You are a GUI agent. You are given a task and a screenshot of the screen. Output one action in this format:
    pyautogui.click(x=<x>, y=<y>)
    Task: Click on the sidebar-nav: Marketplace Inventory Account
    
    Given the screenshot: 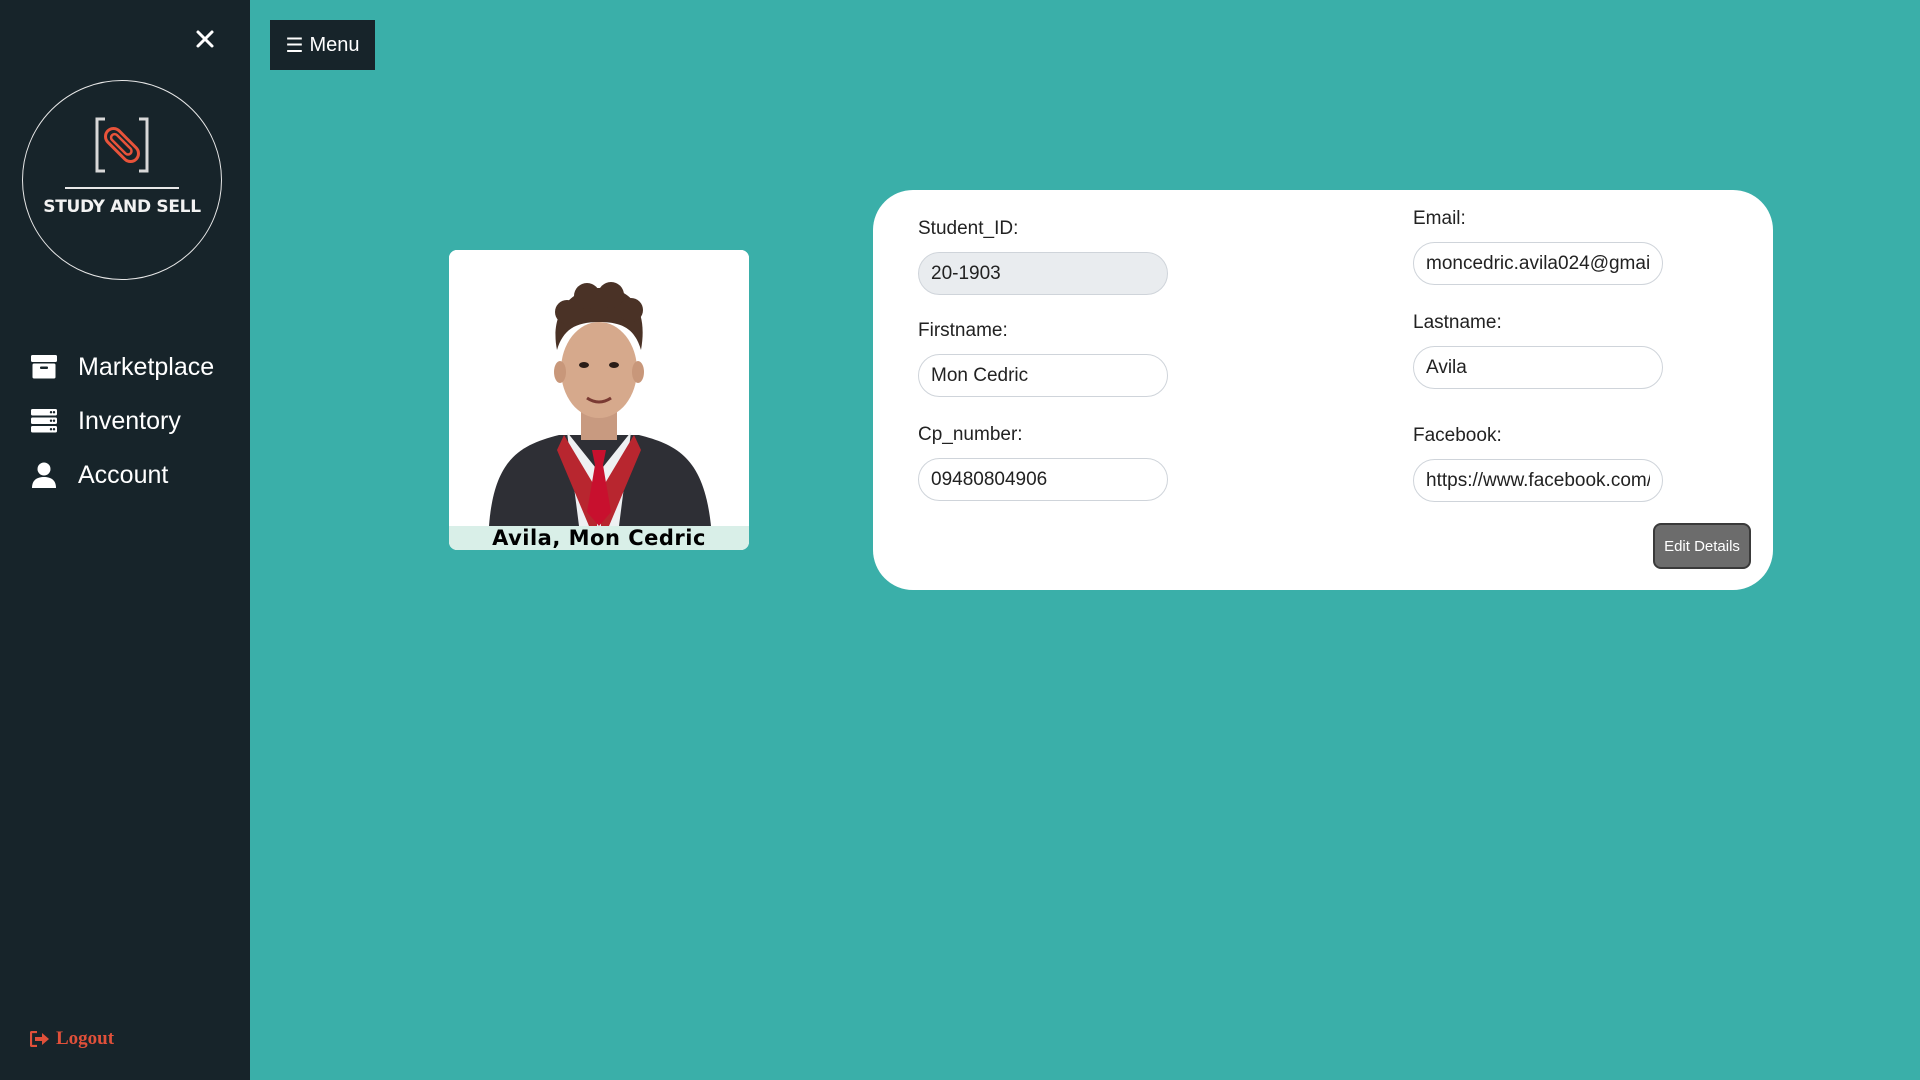 What is the action you would take?
    pyautogui.click(x=122, y=421)
    